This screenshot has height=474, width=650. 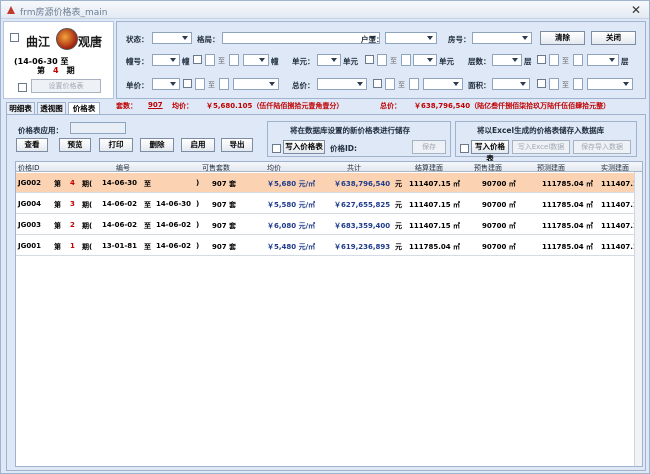 What do you see at coordinates (174, 246) in the screenshot?
I see `cell-to: 14-06-02` at bounding box center [174, 246].